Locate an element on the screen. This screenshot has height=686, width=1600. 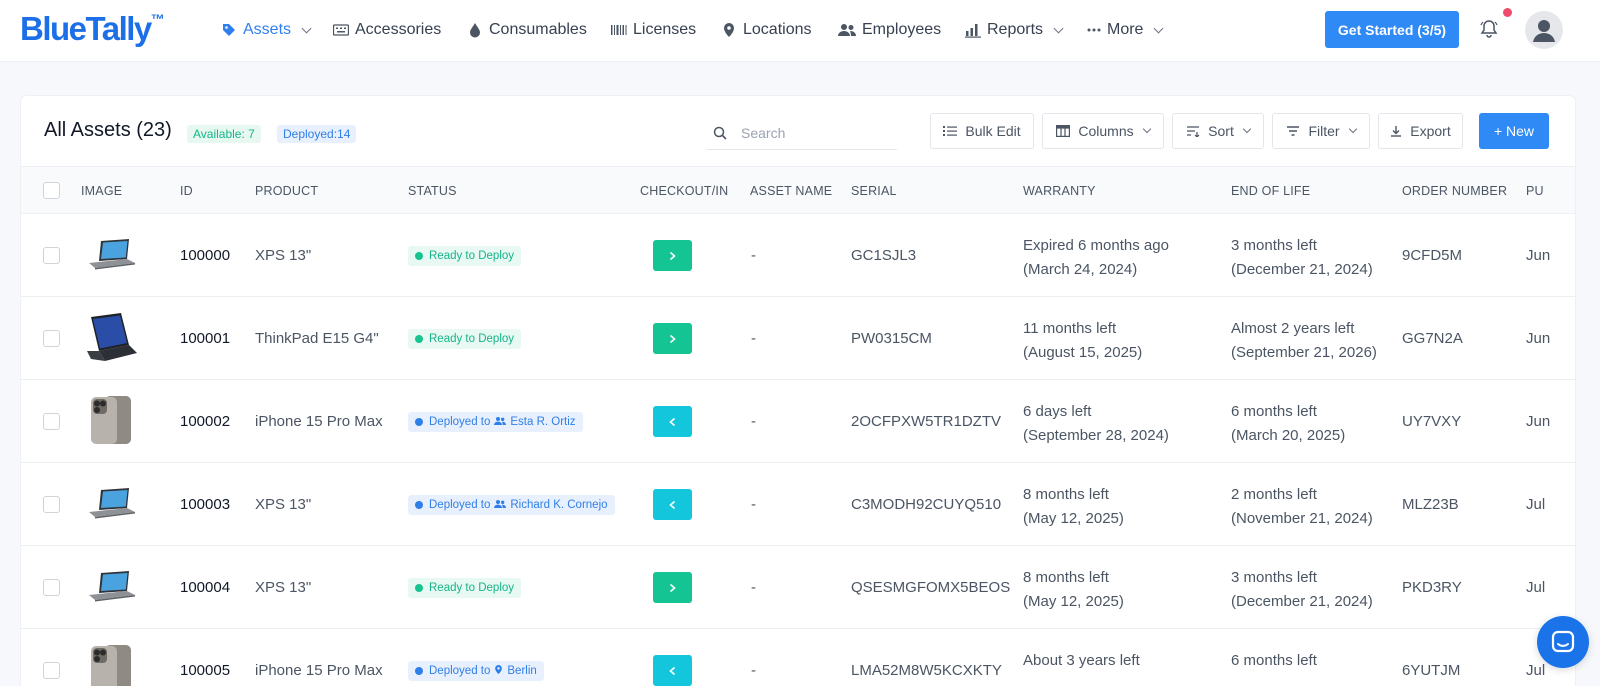
columns-button: Columns is located at coordinates (1103, 131).